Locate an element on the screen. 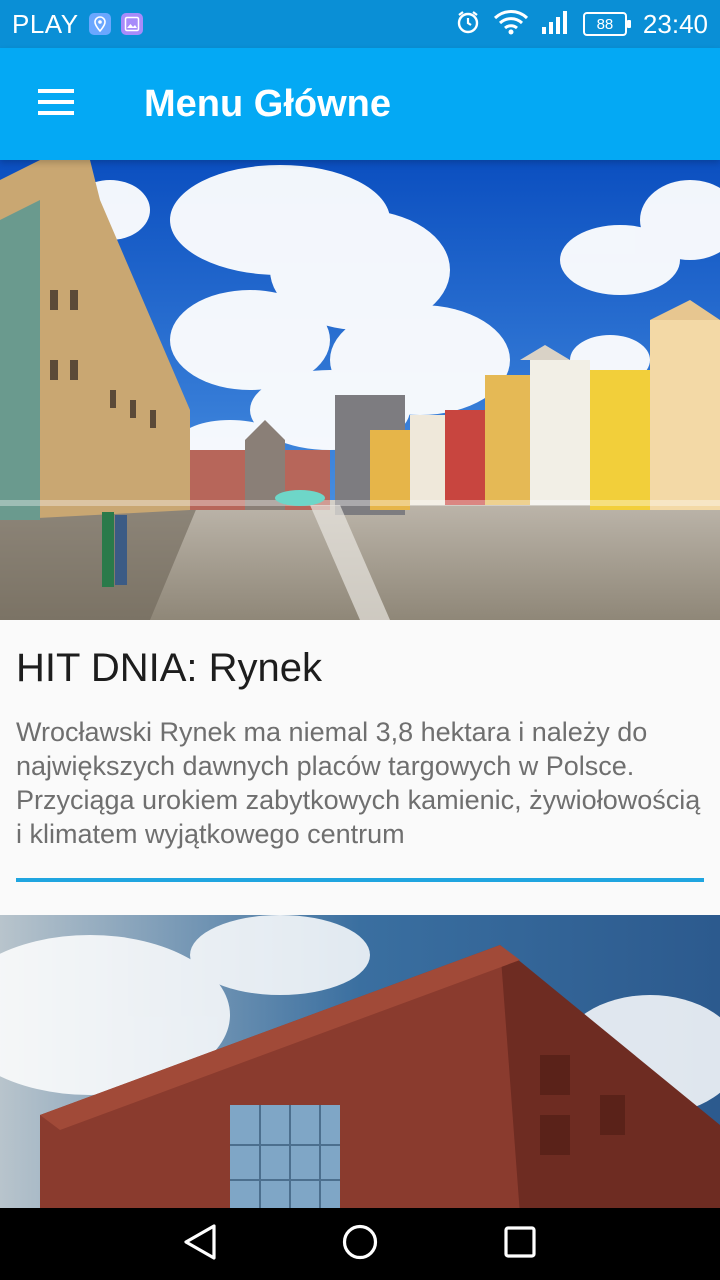  app-bar: Menu Główne is located at coordinates (360, 104).